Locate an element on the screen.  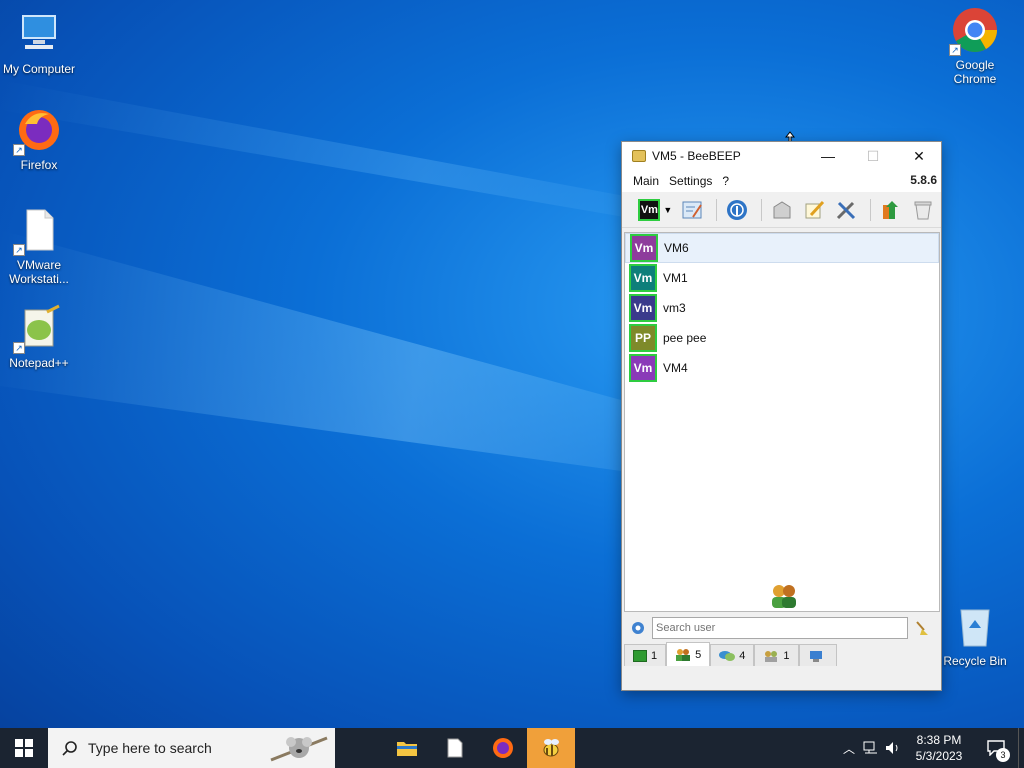
tab-network is located at coordinates (817, 655).